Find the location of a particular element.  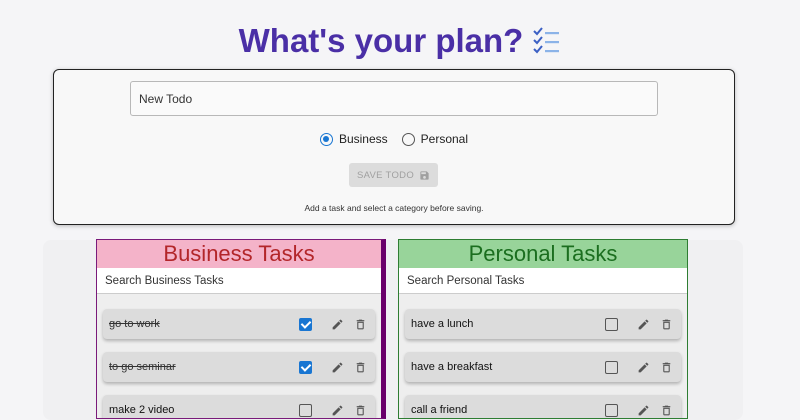

business-column-title: Business Tasks is located at coordinates (239, 254).